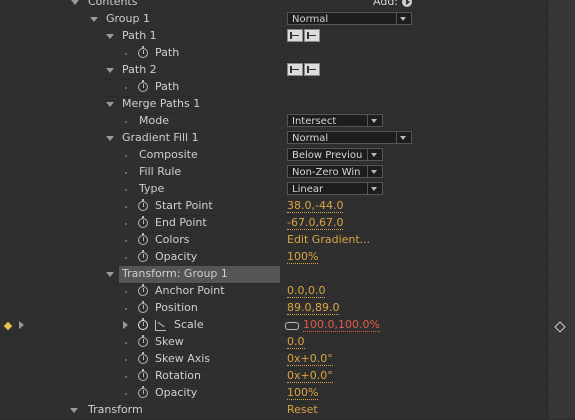 This screenshot has width=575, height=420. I want to click on colors-label: Colors, so click(172, 239).